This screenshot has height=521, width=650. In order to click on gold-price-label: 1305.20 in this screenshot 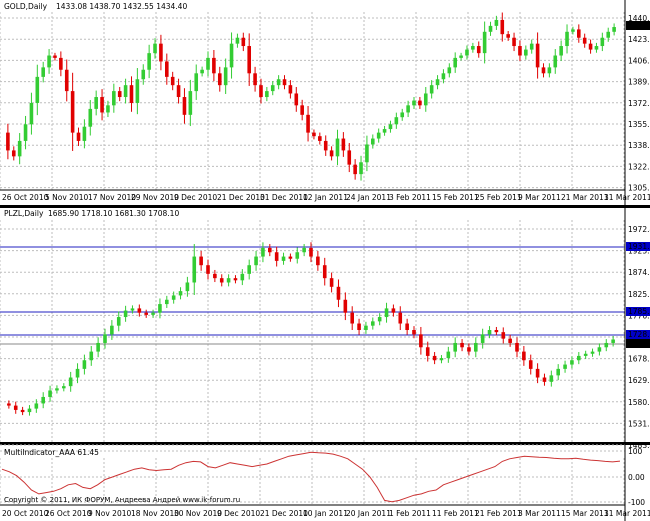, I will do `click(639, 188)`.